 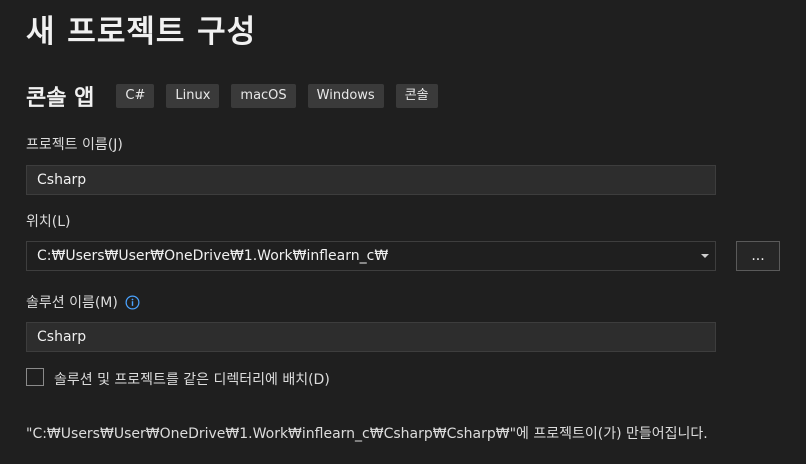 I want to click on solution-name-input: Csharp, so click(x=371, y=337).